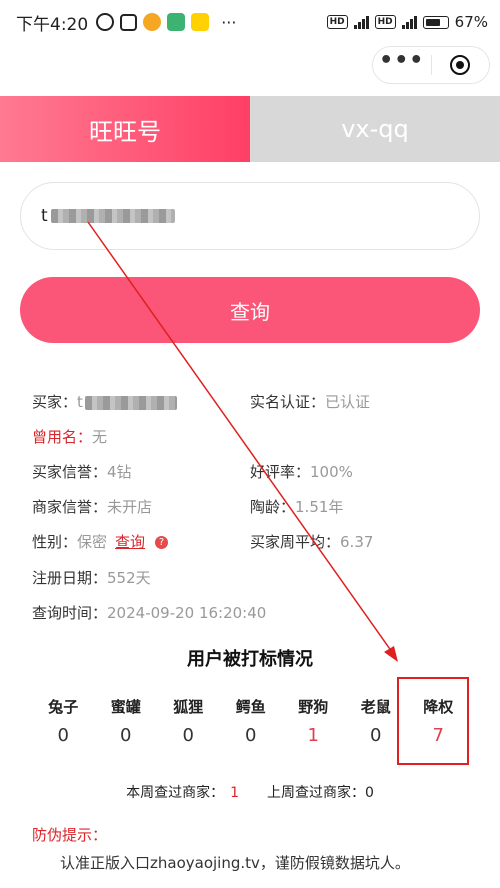 The image size is (500, 888). Describe the element at coordinates (250, 659) in the screenshot. I see `marking-title: 用户被打标情况` at that location.